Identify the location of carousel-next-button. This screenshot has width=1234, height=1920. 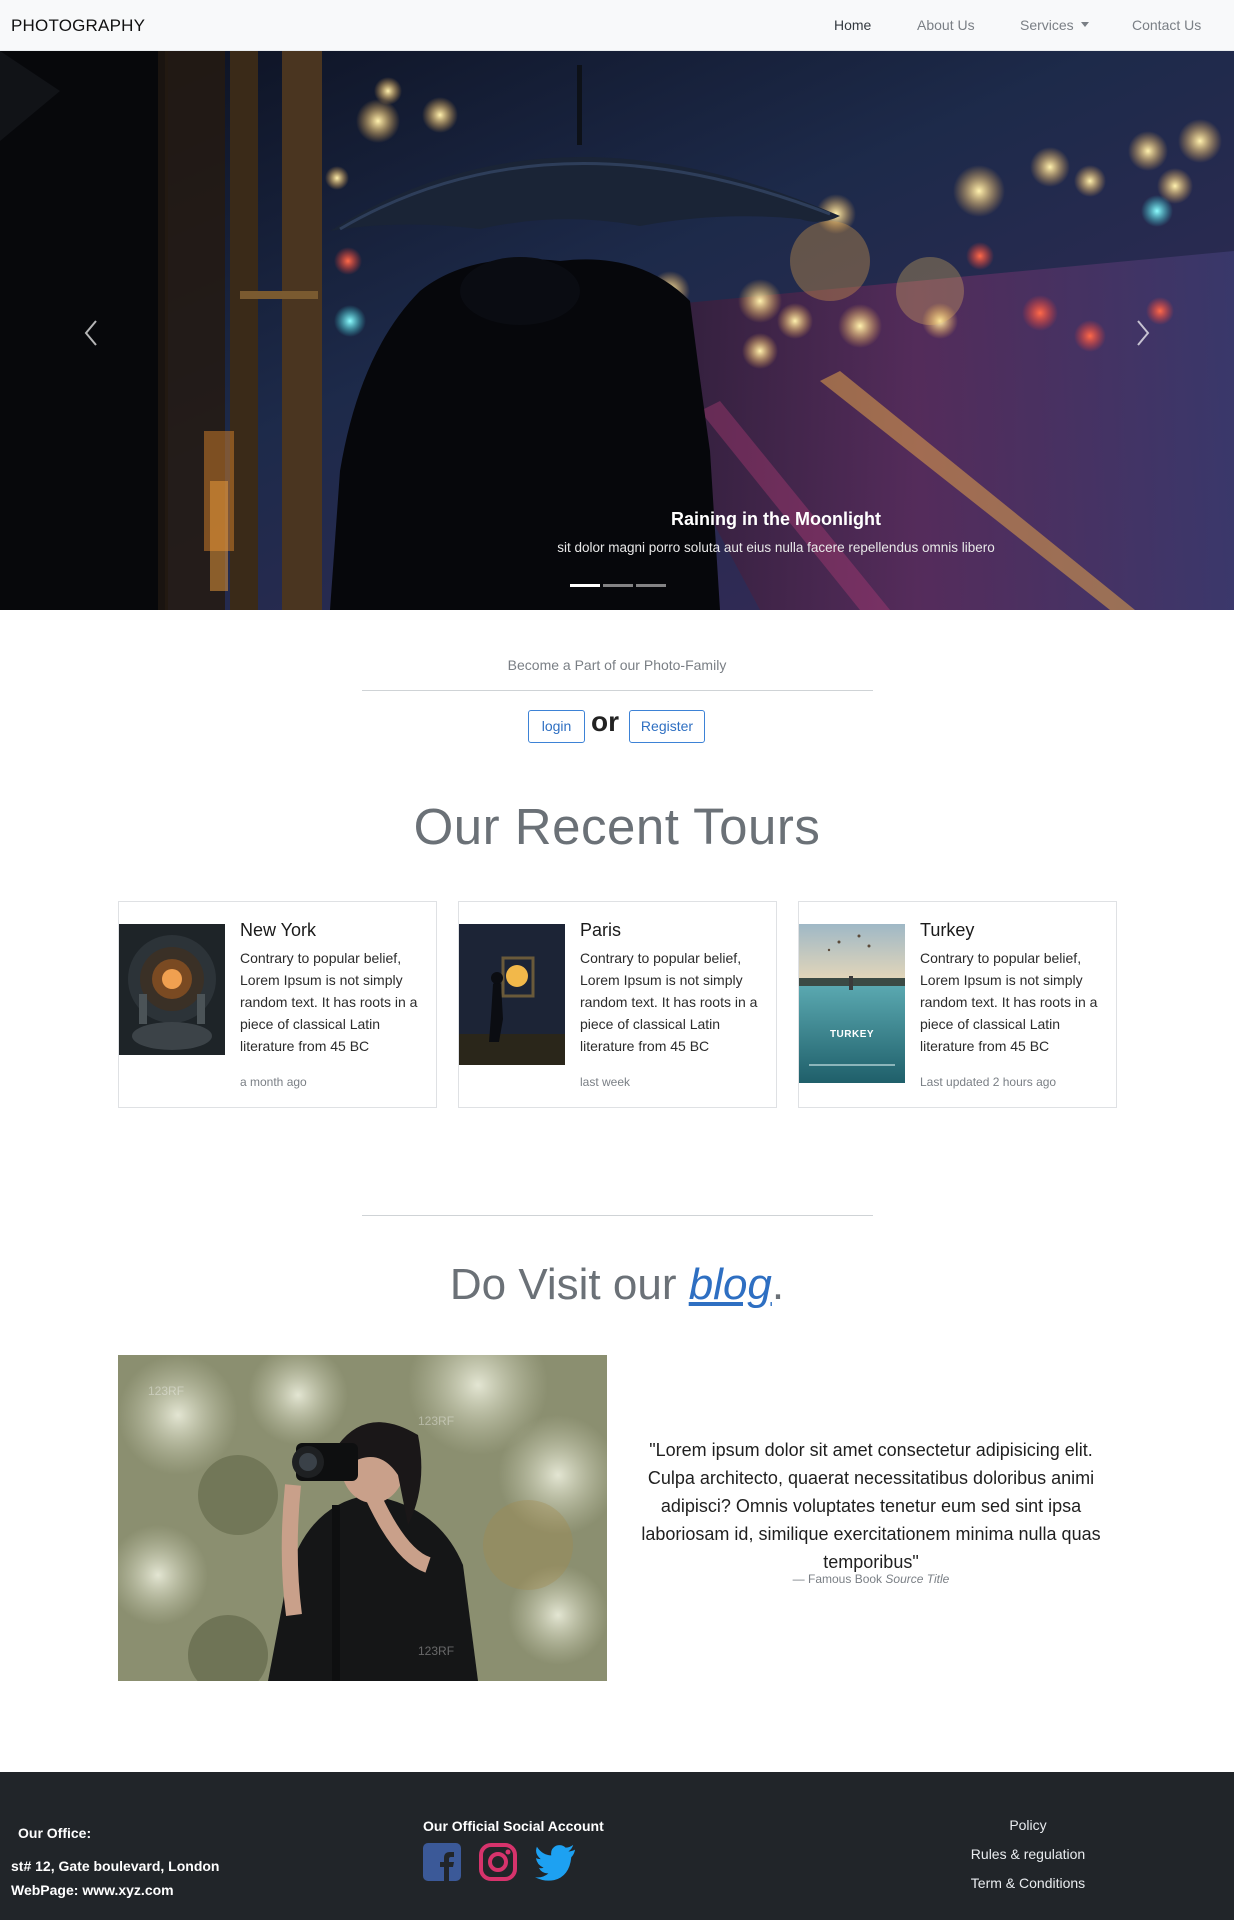
(1142, 333).